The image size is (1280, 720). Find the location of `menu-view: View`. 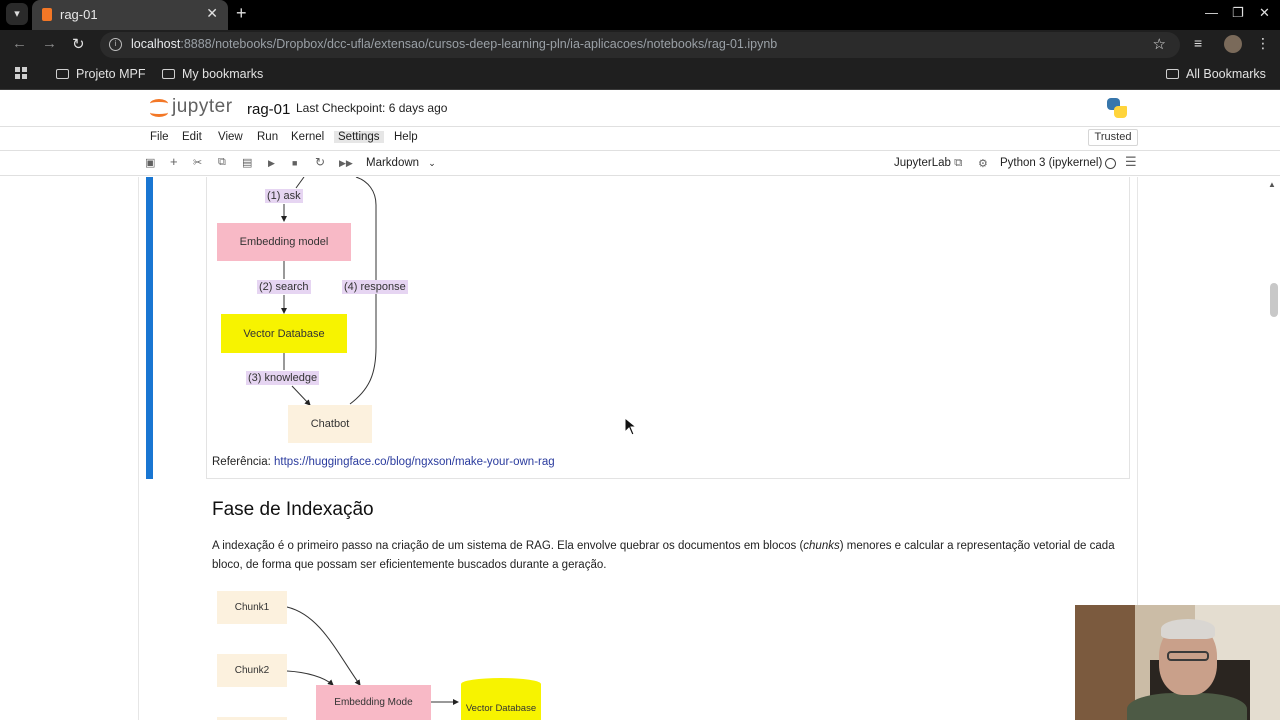

menu-view: View is located at coordinates (230, 137).